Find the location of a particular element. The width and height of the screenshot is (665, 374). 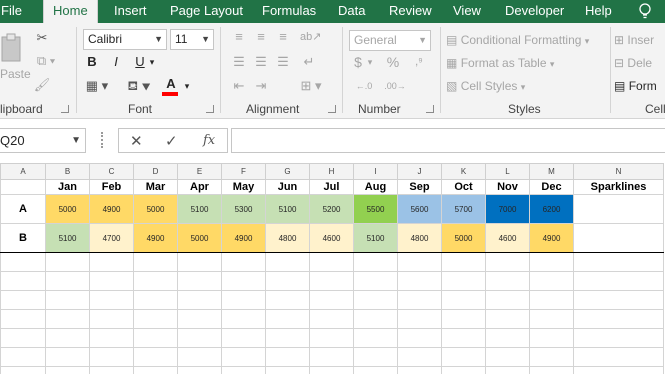

orientation-icon: ab↗ is located at coordinates (310, 37).